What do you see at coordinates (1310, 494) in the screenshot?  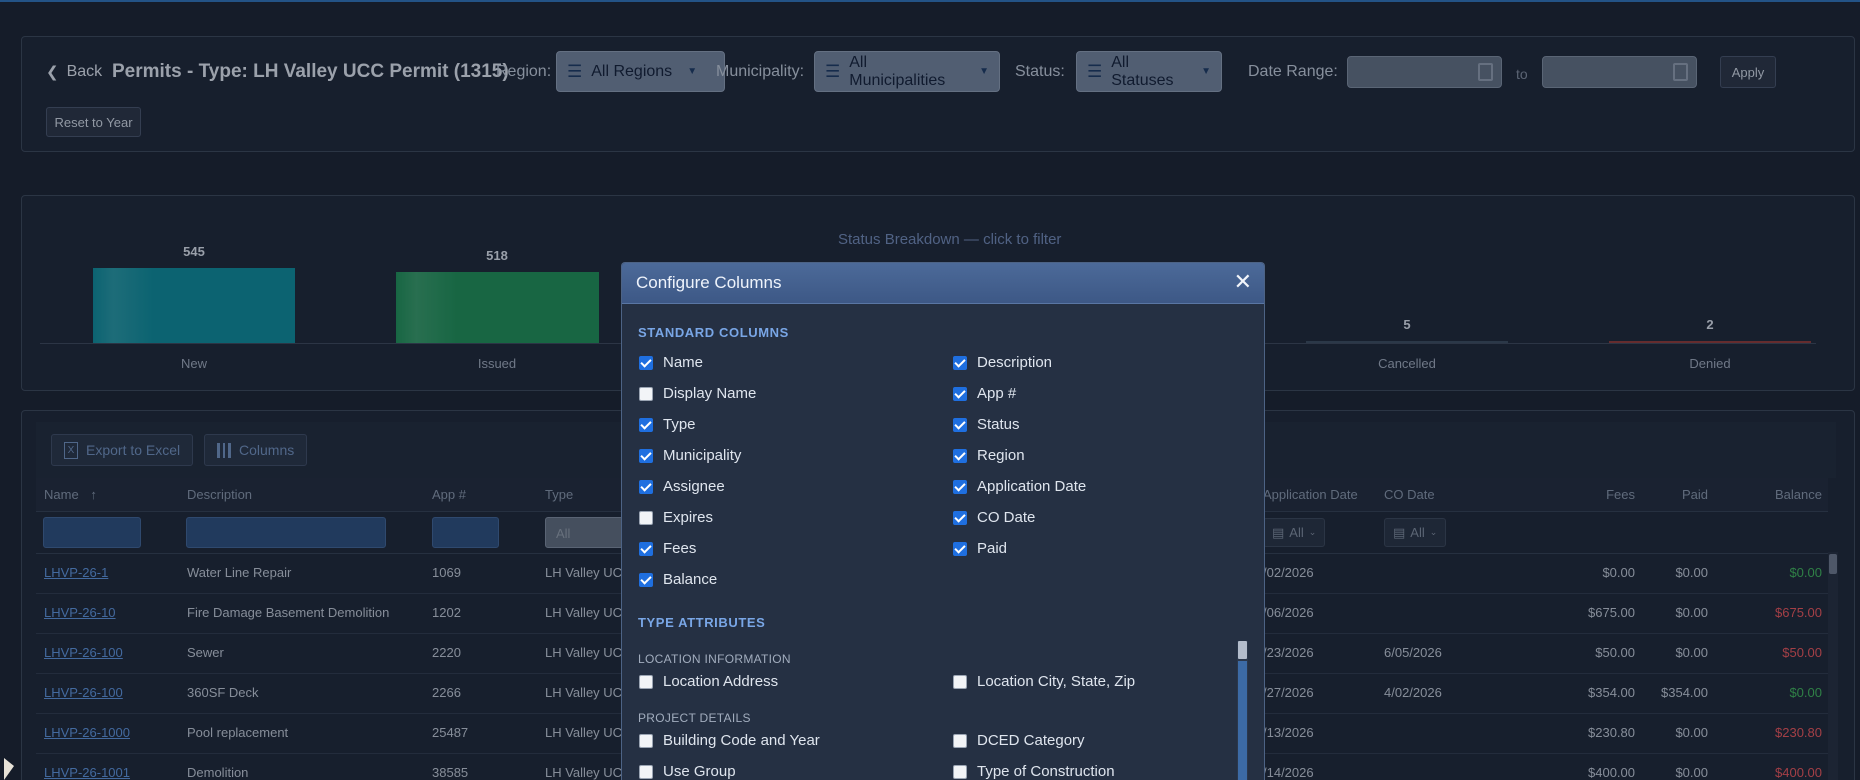 I see `column-header-application-date: Application Date` at bounding box center [1310, 494].